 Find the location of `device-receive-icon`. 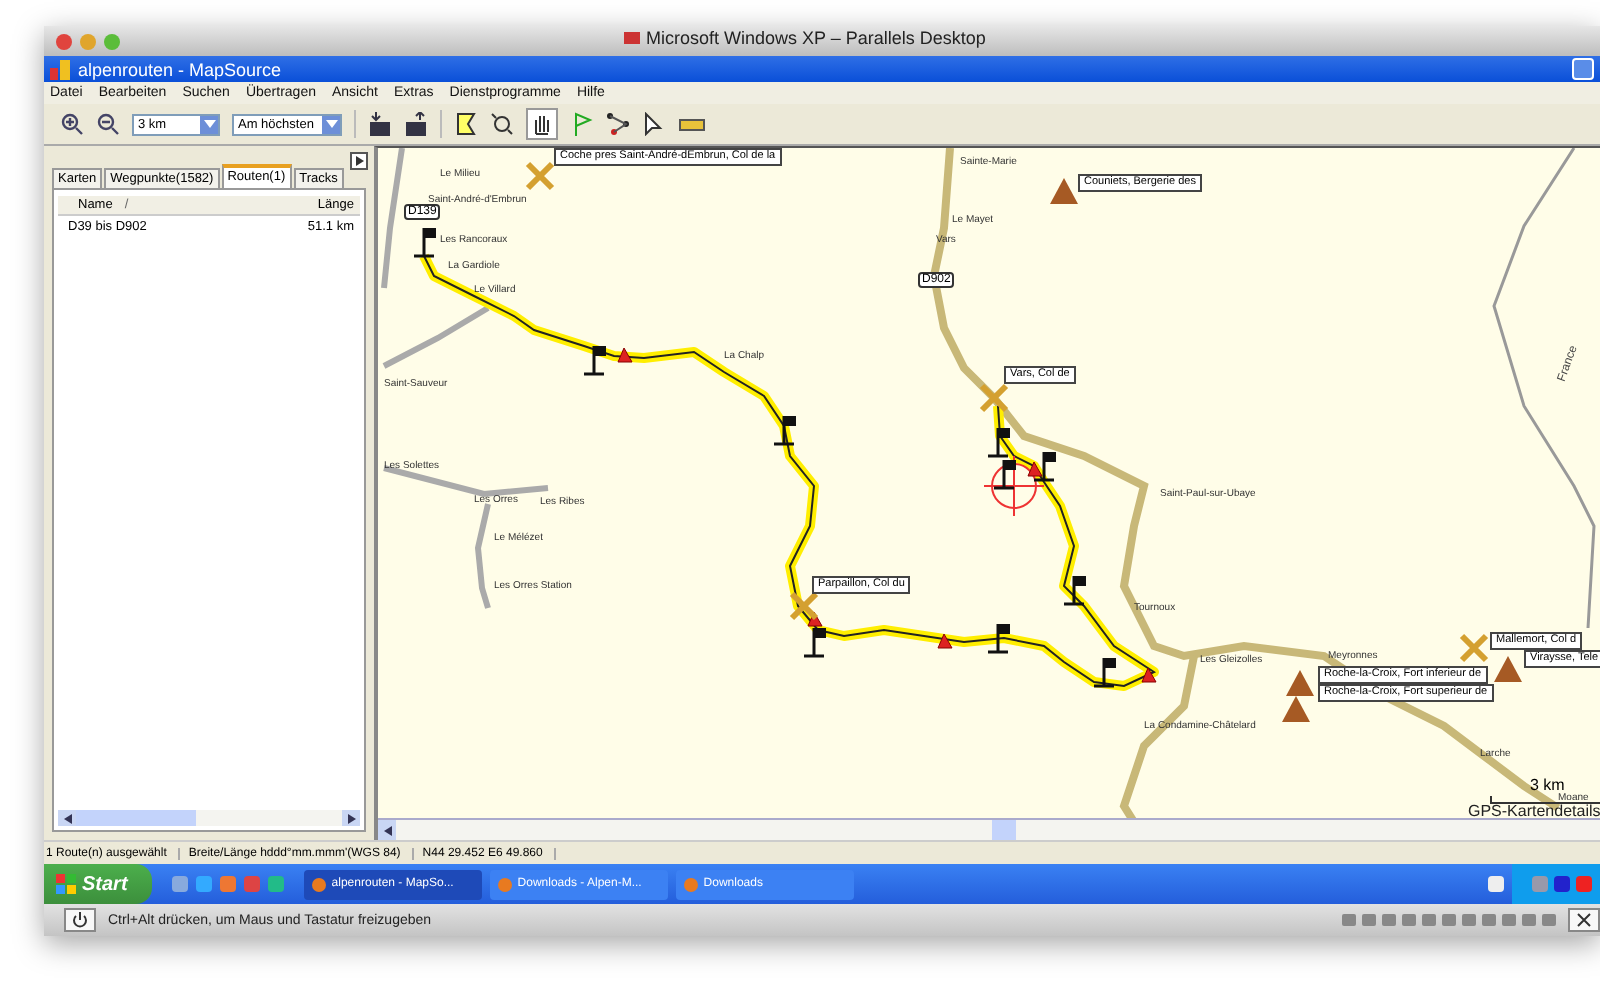

device-receive-icon is located at coordinates (380, 124).